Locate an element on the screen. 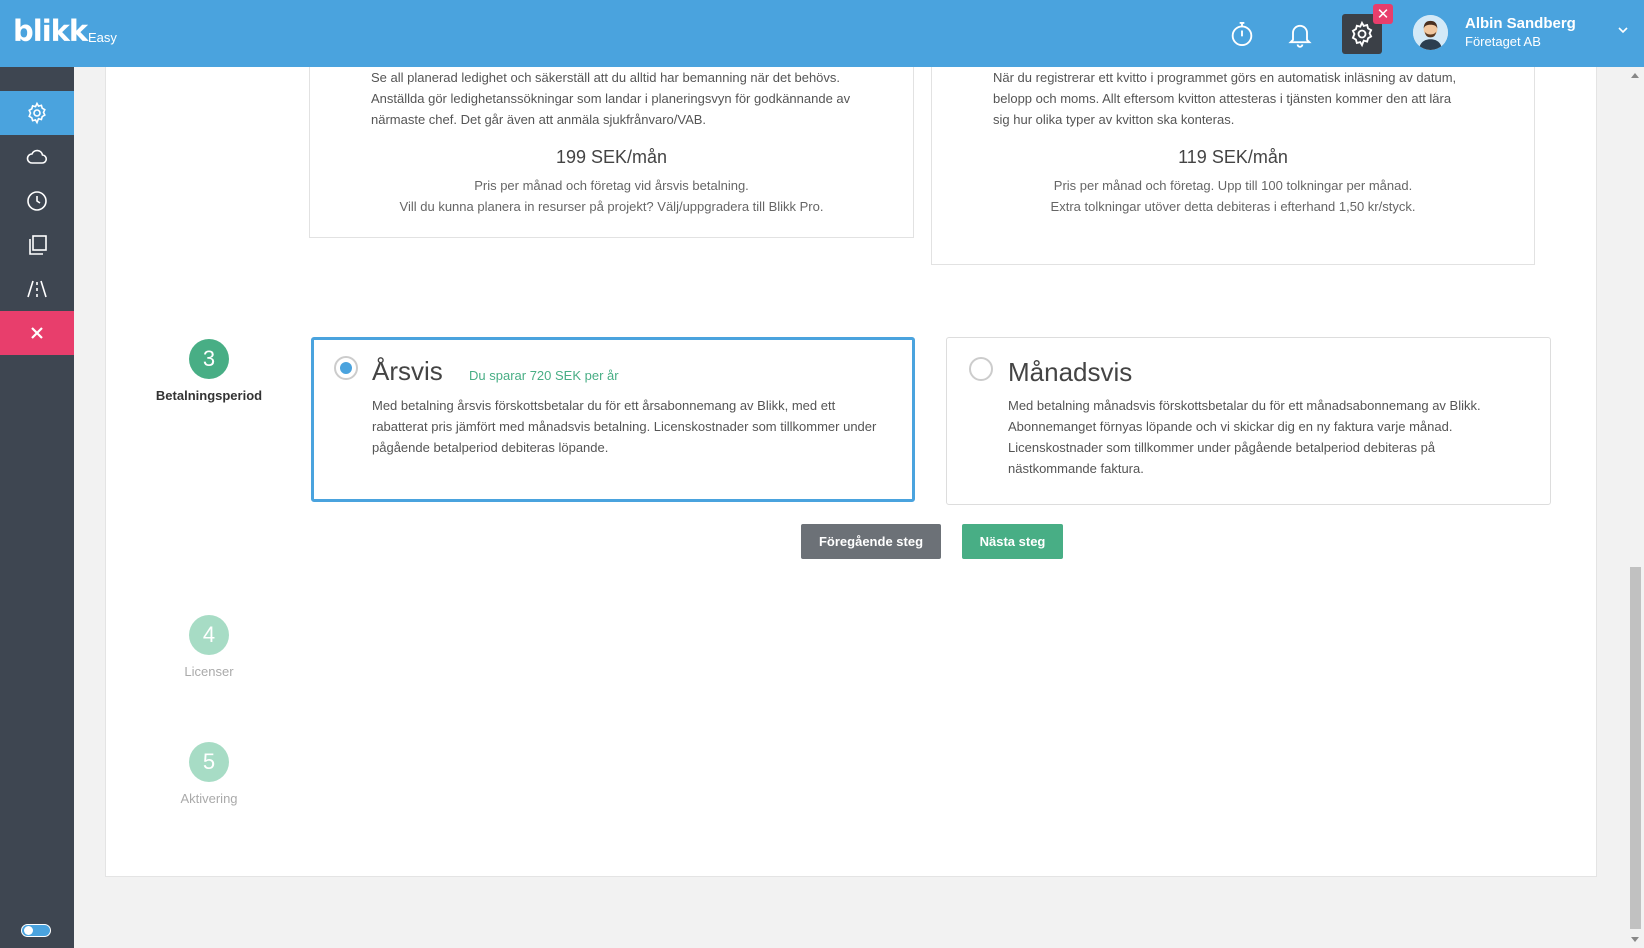 This screenshot has width=1644, height=948. close-icon is located at coordinates (37, 333).